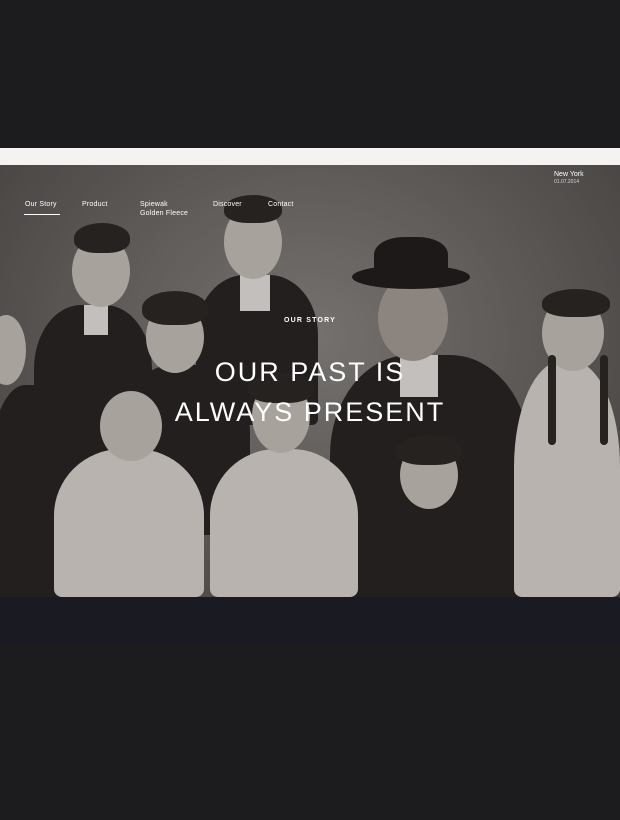 This screenshot has height=820, width=620. I want to click on location-city: New York, so click(569, 174).